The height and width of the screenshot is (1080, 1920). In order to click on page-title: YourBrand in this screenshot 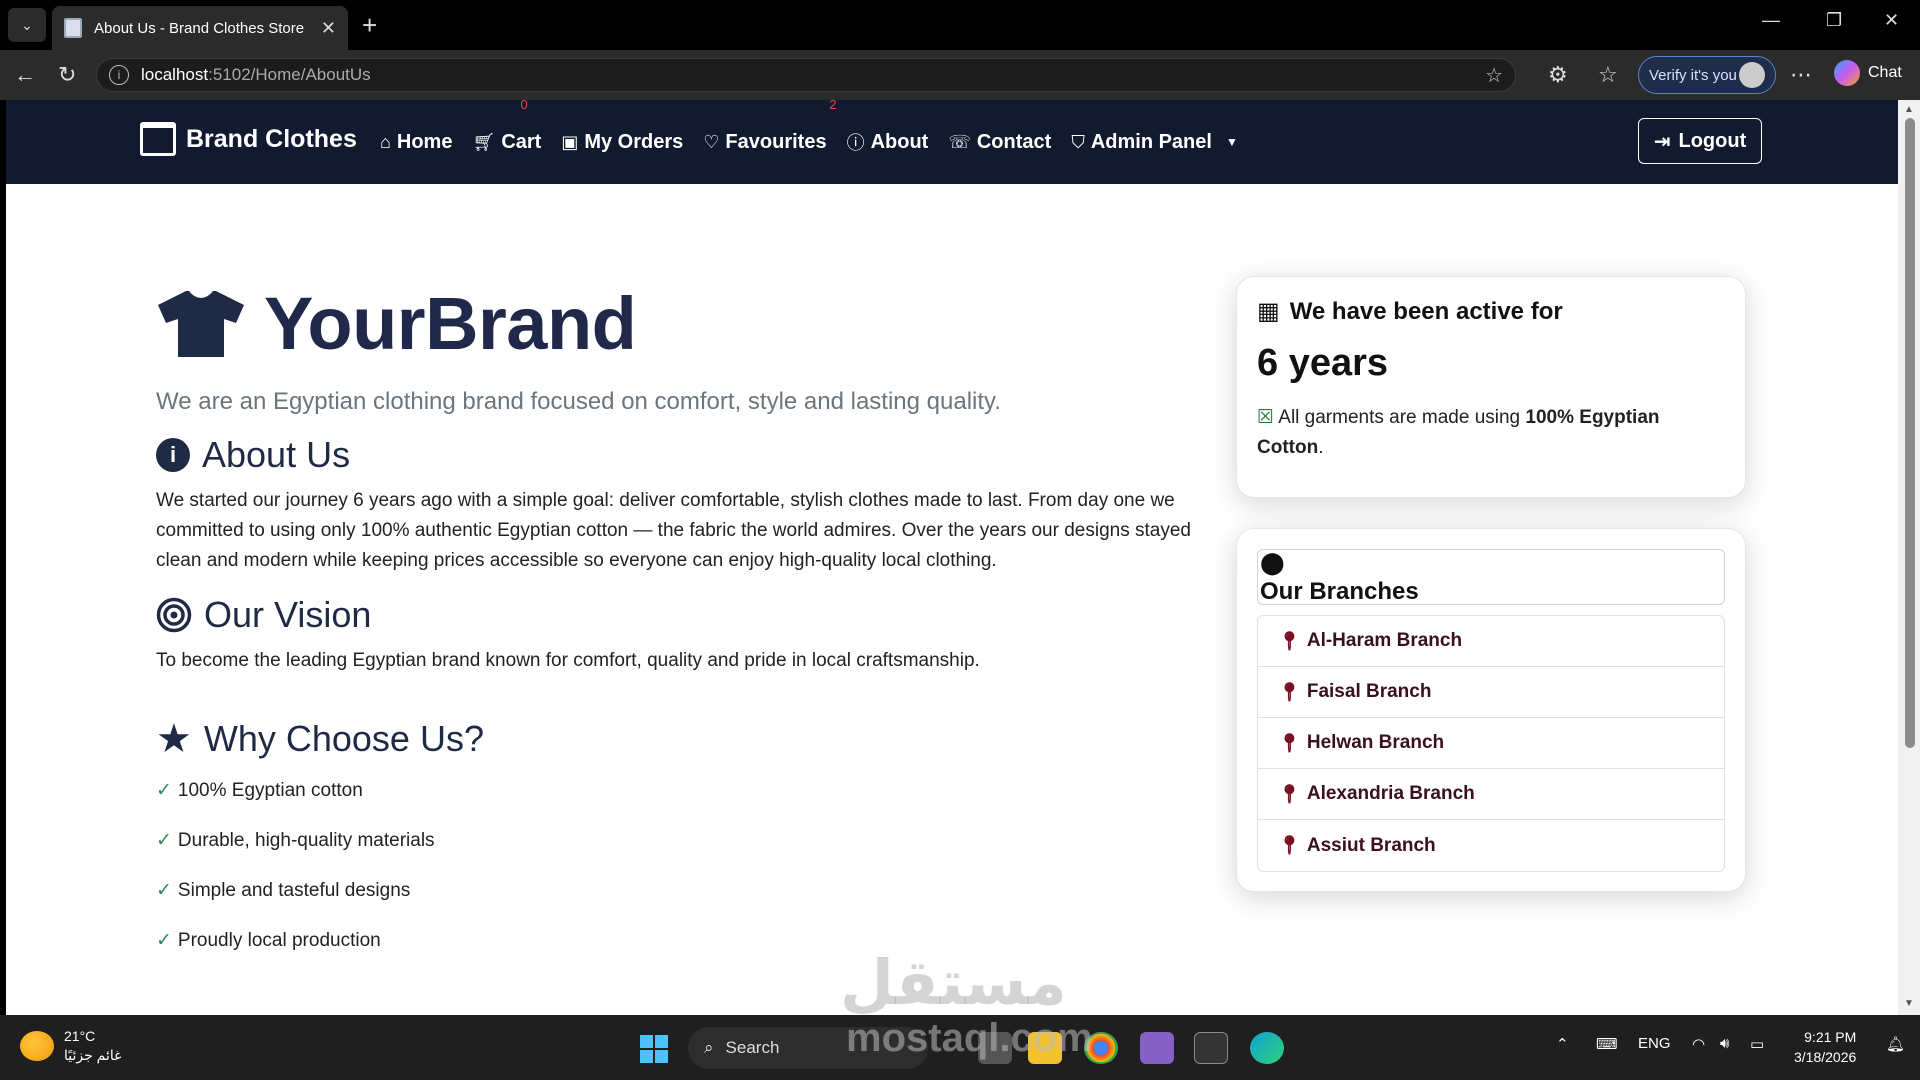, I will do `click(450, 323)`.